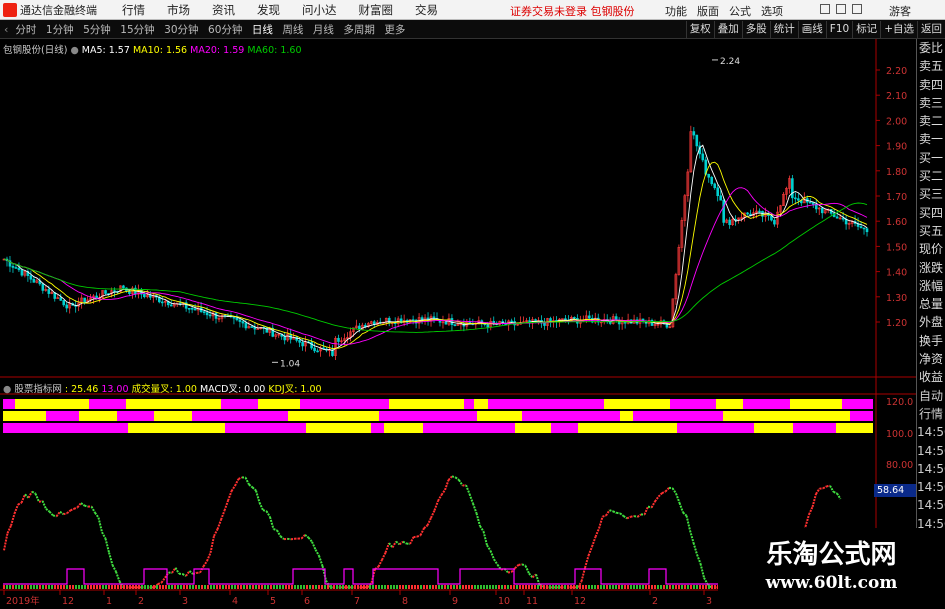 This screenshot has width=945, height=609. Describe the element at coordinates (931, 341) in the screenshot. I see `side-panel-item: 换手` at that location.